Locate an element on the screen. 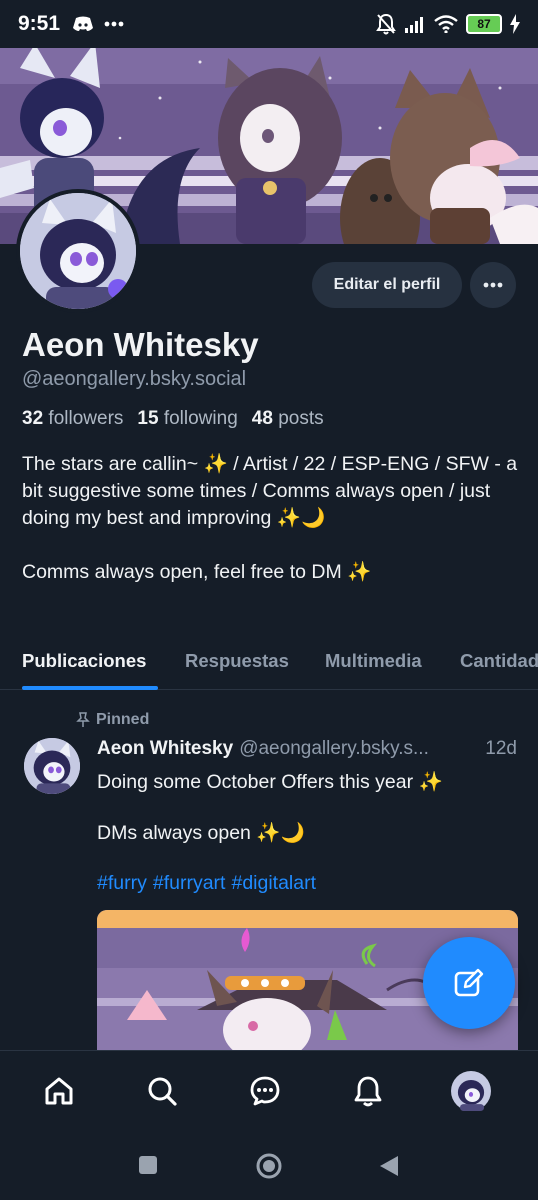 This screenshot has height=1200, width=538. tab-respuestas: Respuestas is located at coordinates (237, 661).